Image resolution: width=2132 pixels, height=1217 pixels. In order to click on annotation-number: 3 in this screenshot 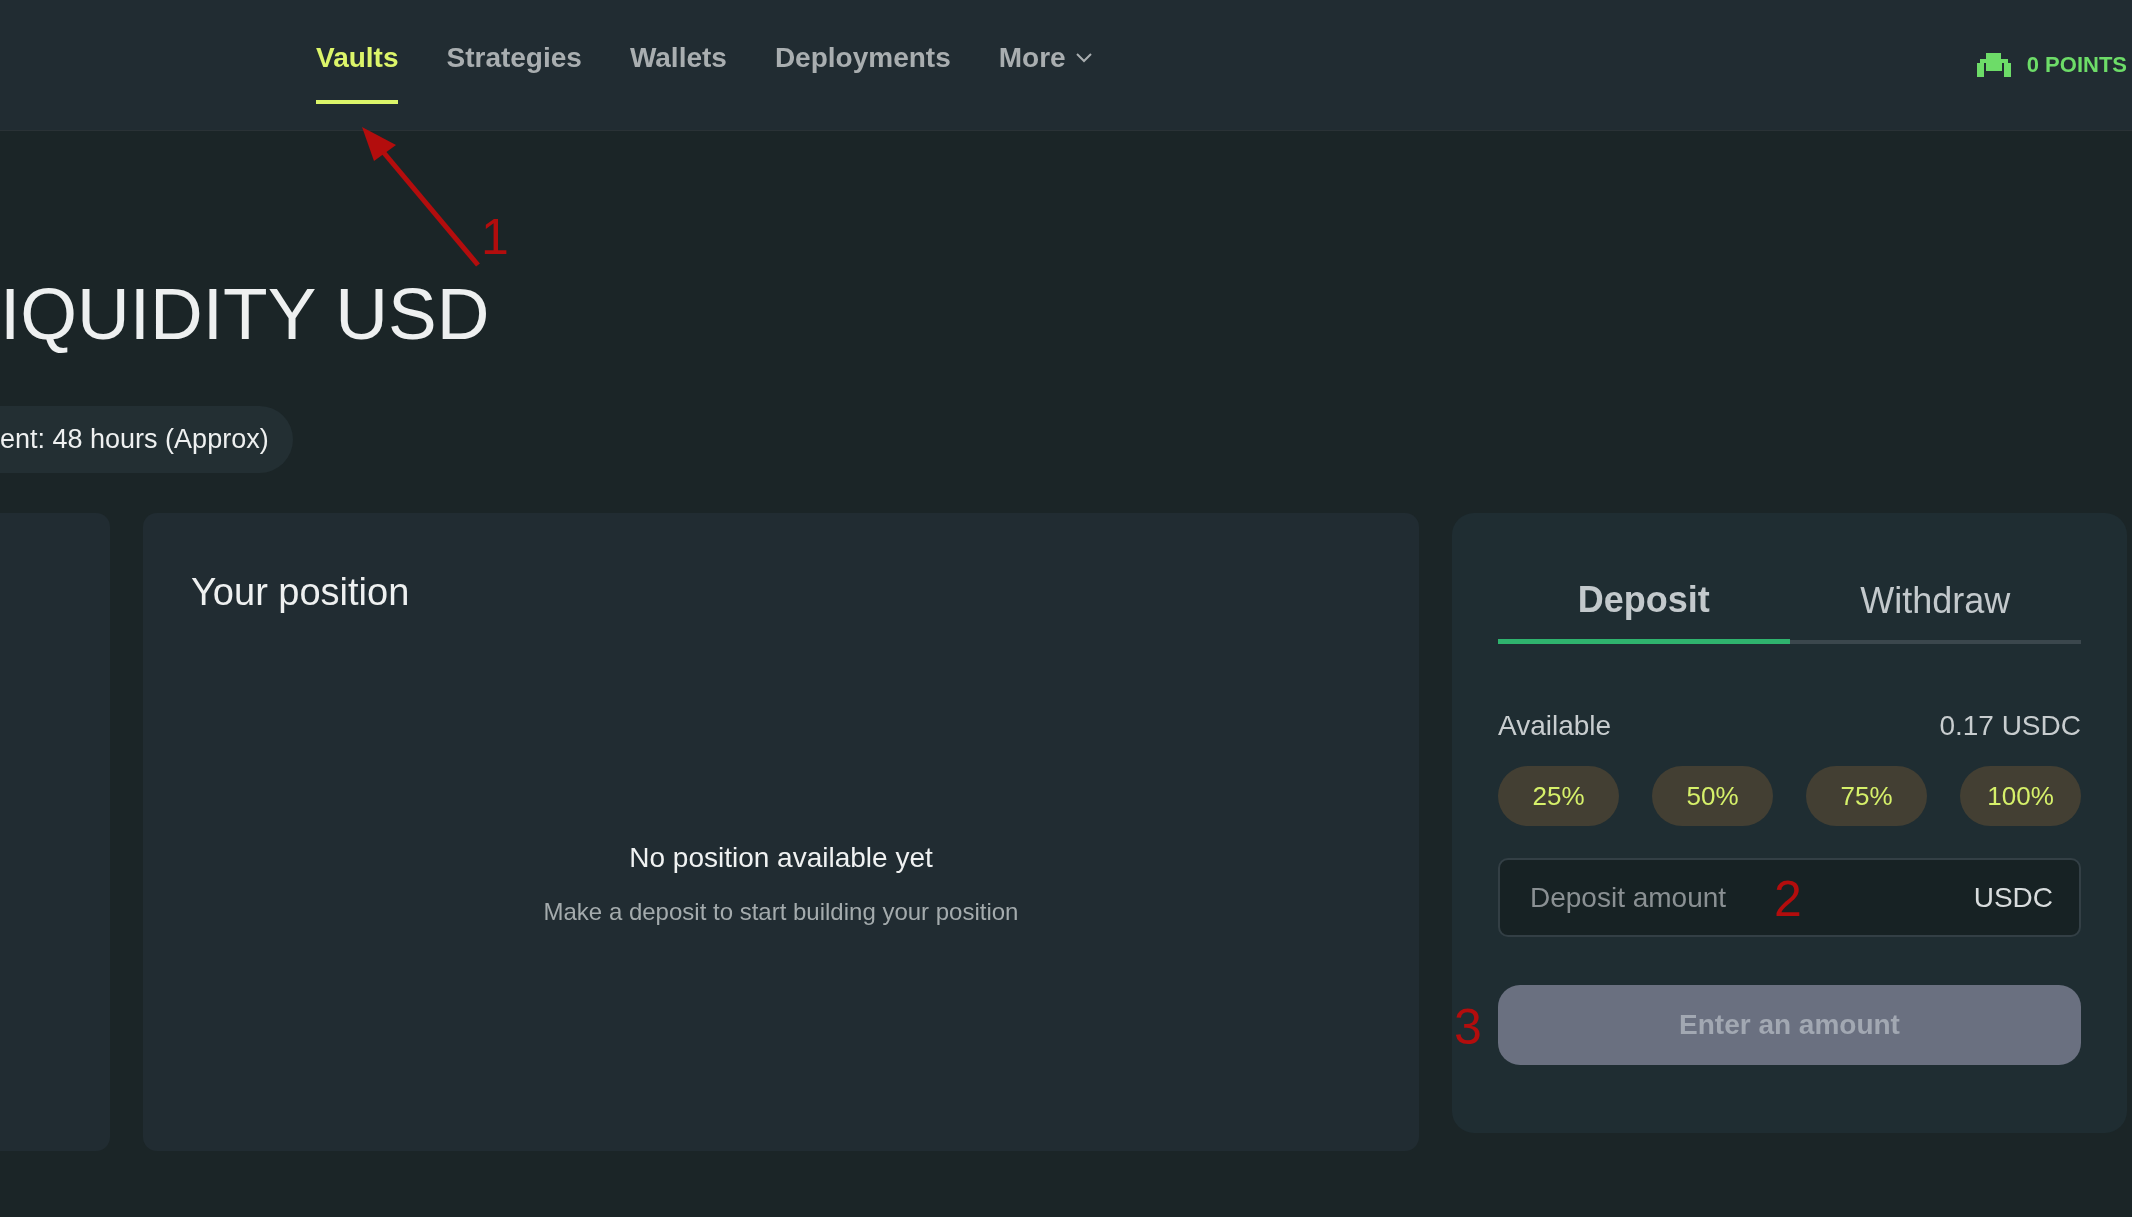, I will do `click(1468, 1027)`.